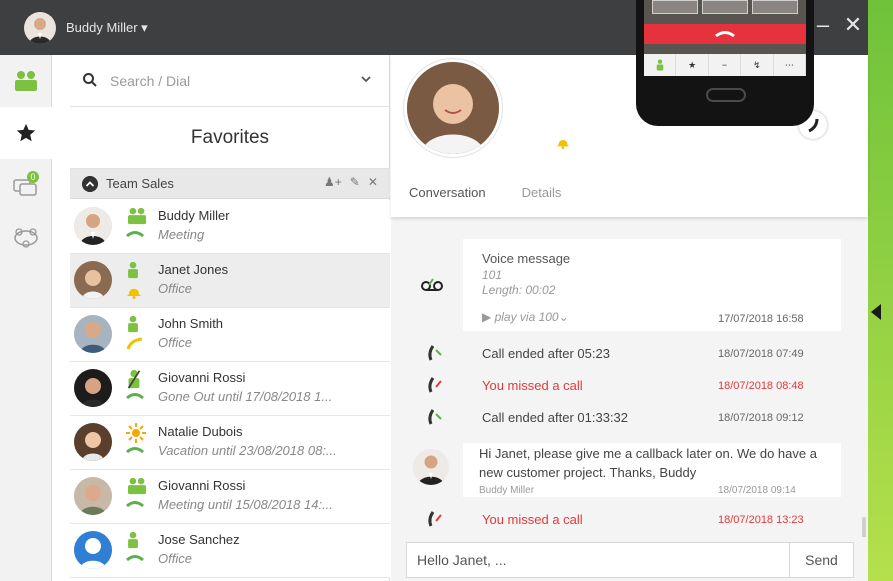 Image resolution: width=893 pixels, height=581 pixels. I want to click on contact-name: Jose Sanchez, so click(199, 539).